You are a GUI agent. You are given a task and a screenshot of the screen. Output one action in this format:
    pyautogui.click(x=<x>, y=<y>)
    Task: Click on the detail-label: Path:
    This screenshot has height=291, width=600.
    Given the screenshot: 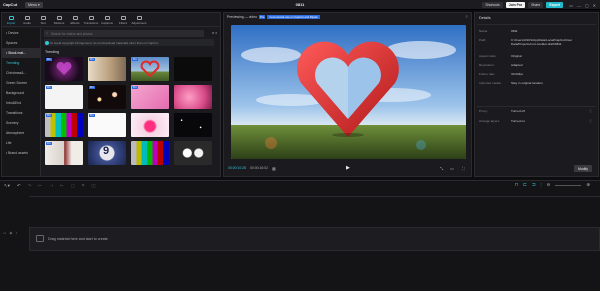 What is the action you would take?
    pyautogui.click(x=483, y=40)
    